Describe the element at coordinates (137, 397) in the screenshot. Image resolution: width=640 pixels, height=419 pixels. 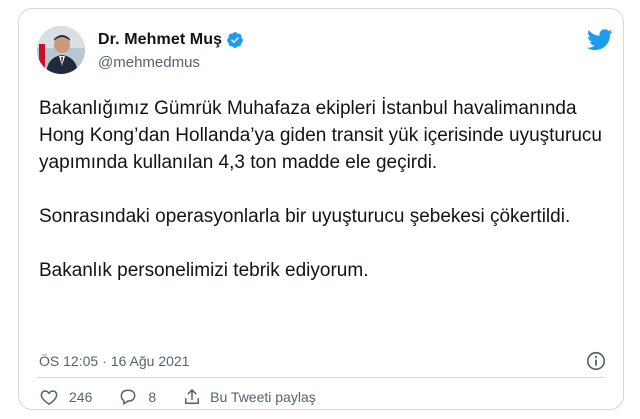
I see `reply-button: 8` at that location.